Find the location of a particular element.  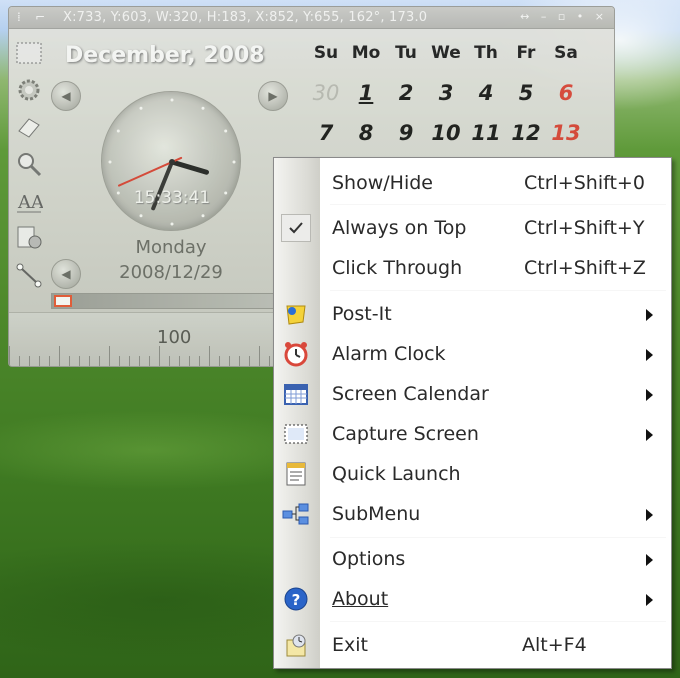

menu-item-label: Click Through is located at coordinates (397, 268).